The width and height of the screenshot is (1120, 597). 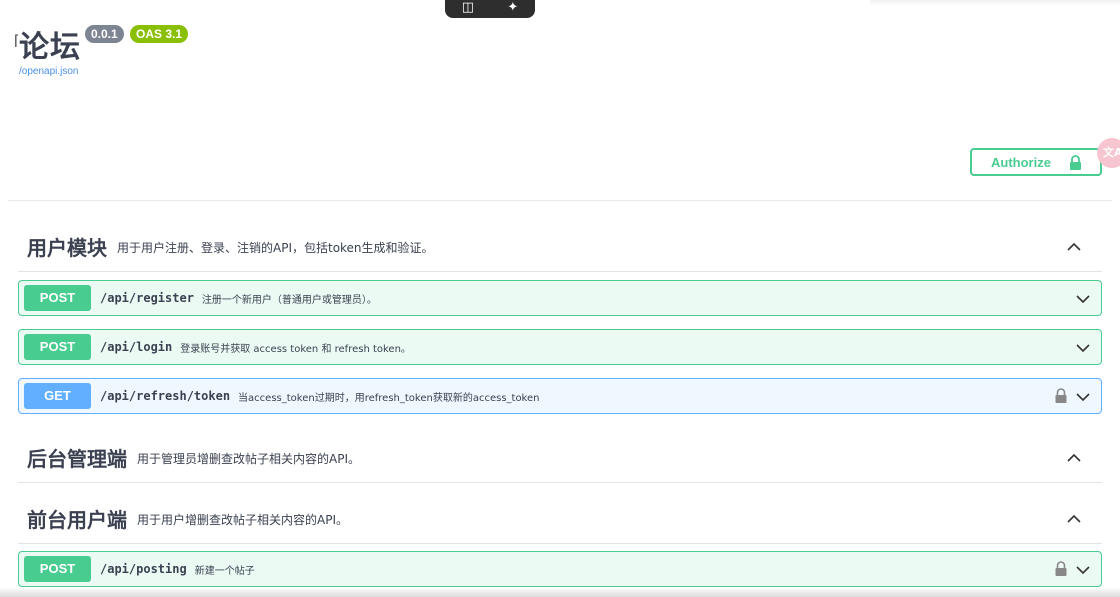 What do you see at coordinates (995, 3) in the screenshot?
I see `top-edge-shadow` at bounding box center [995, 3].